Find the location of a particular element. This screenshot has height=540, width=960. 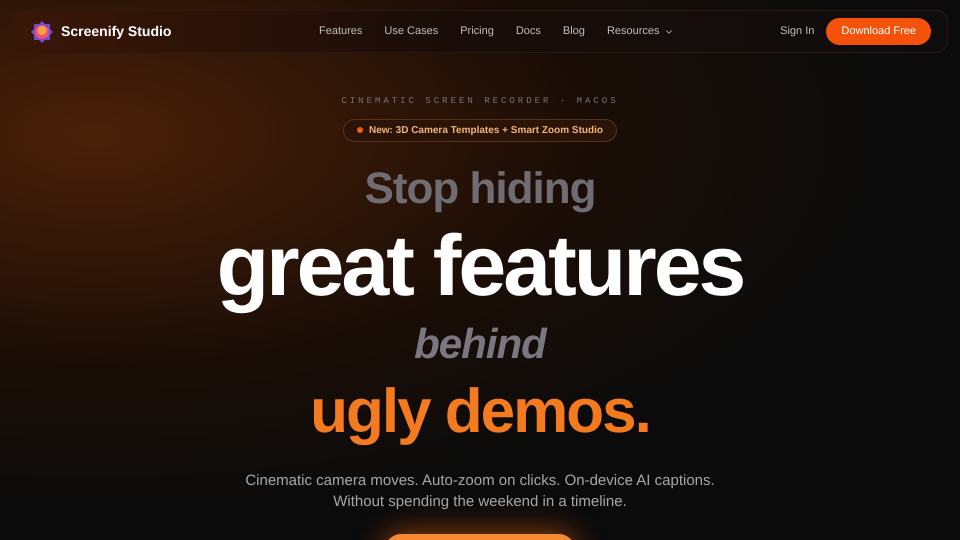

nav-link: Pricing is located at coordinates (477, 31).